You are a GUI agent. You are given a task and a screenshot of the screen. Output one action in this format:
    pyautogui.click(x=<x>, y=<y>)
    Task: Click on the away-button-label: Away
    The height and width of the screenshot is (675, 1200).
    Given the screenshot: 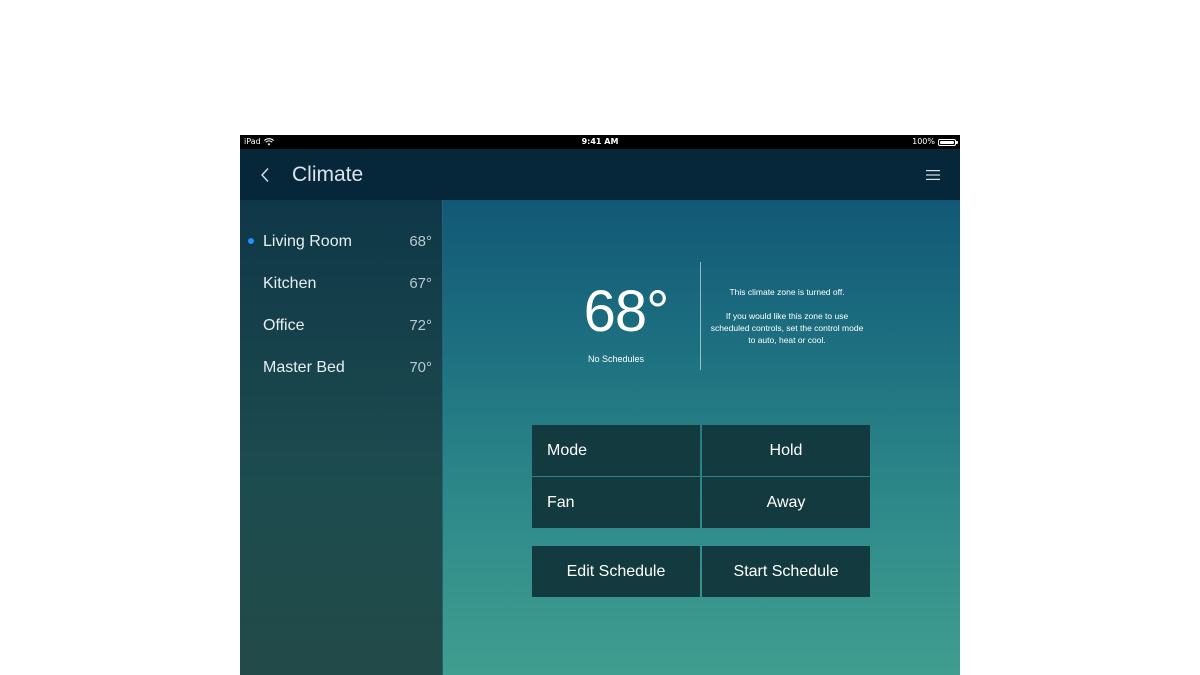 What is the action you would take?
    pyautogui.click(x=786, y=502)
    